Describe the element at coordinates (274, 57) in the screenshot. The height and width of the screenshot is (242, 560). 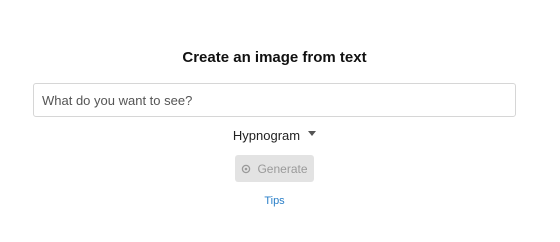
I see `page-title: Create an image from text` at that location.